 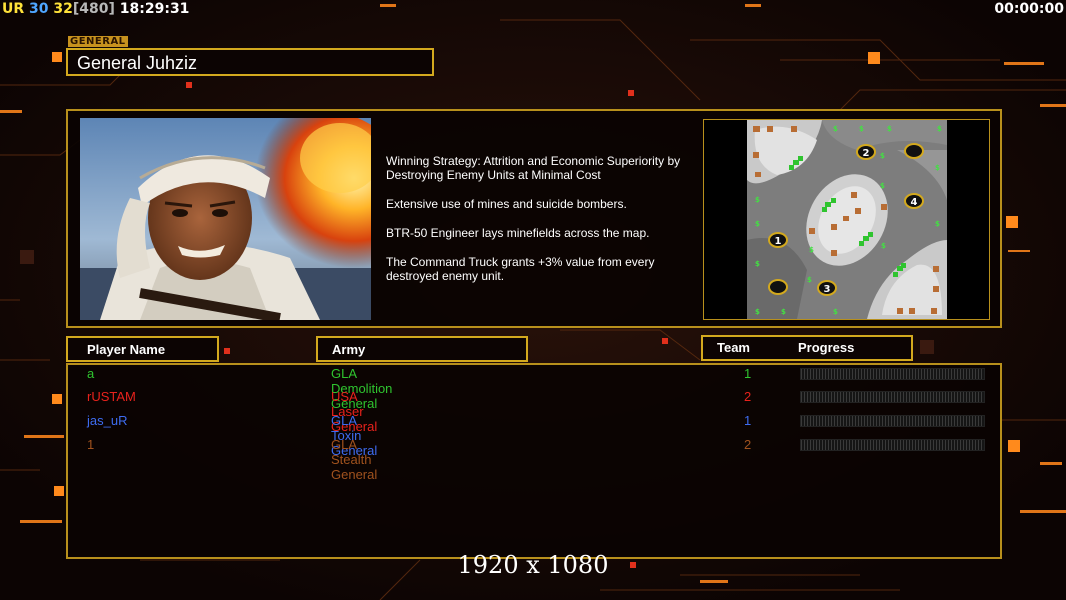 What do you see at coordinates (827, 289) in the screenshot?
I see `start-slot-3: 3` at bounding box center [827, 289].